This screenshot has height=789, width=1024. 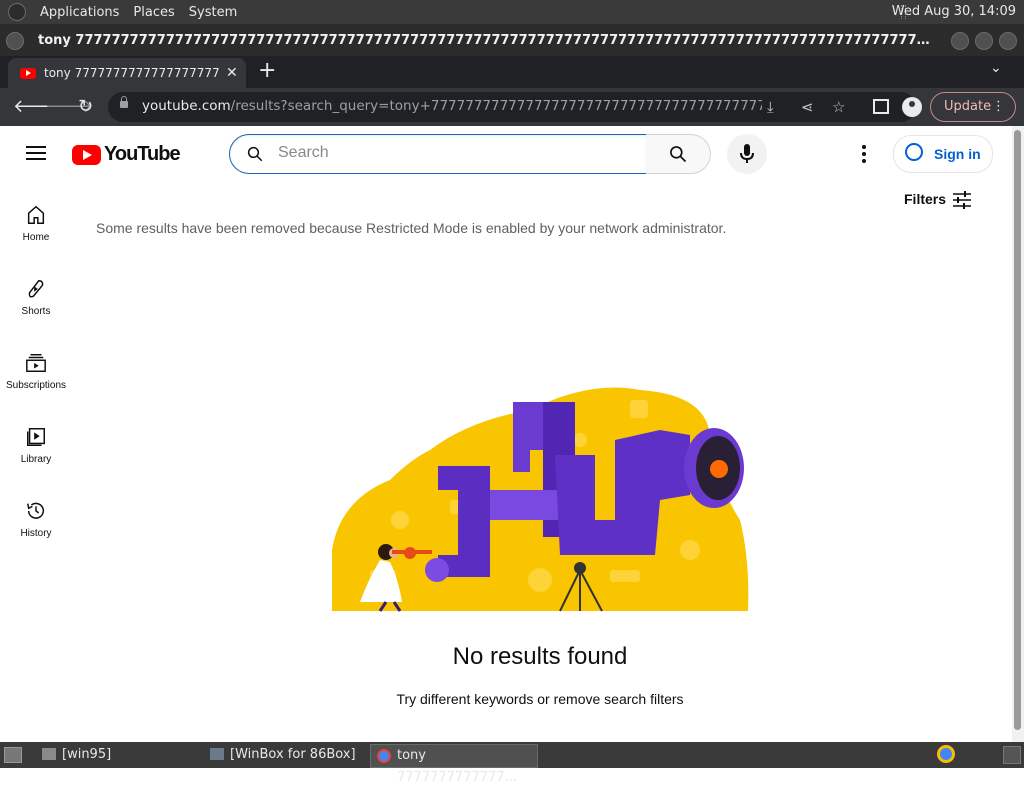 What do you see at coordinates (36, 214) in the screenshot?
I see `home-icon` at bounding box center [36, 214].